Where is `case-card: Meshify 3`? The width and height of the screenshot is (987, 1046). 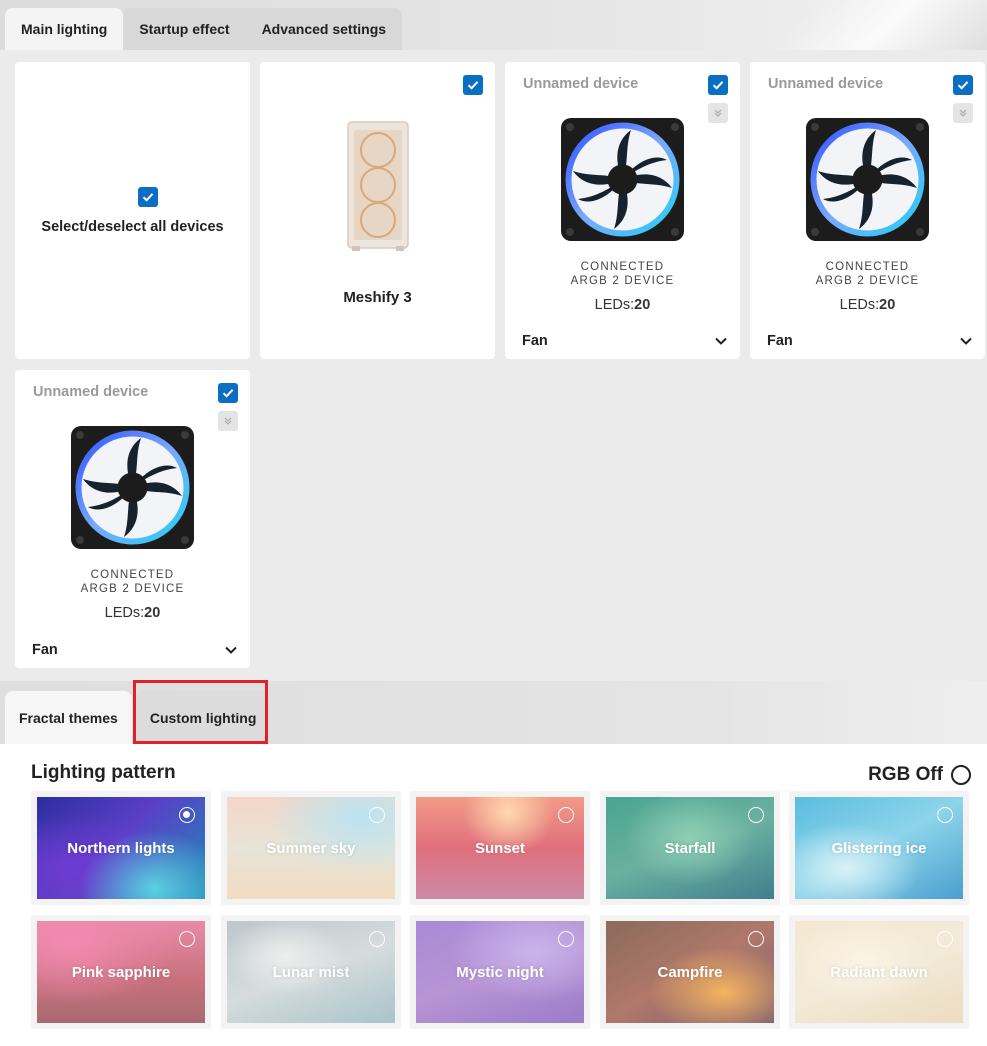
case-card: Meshify 3 is located at coordinates (377, 210).